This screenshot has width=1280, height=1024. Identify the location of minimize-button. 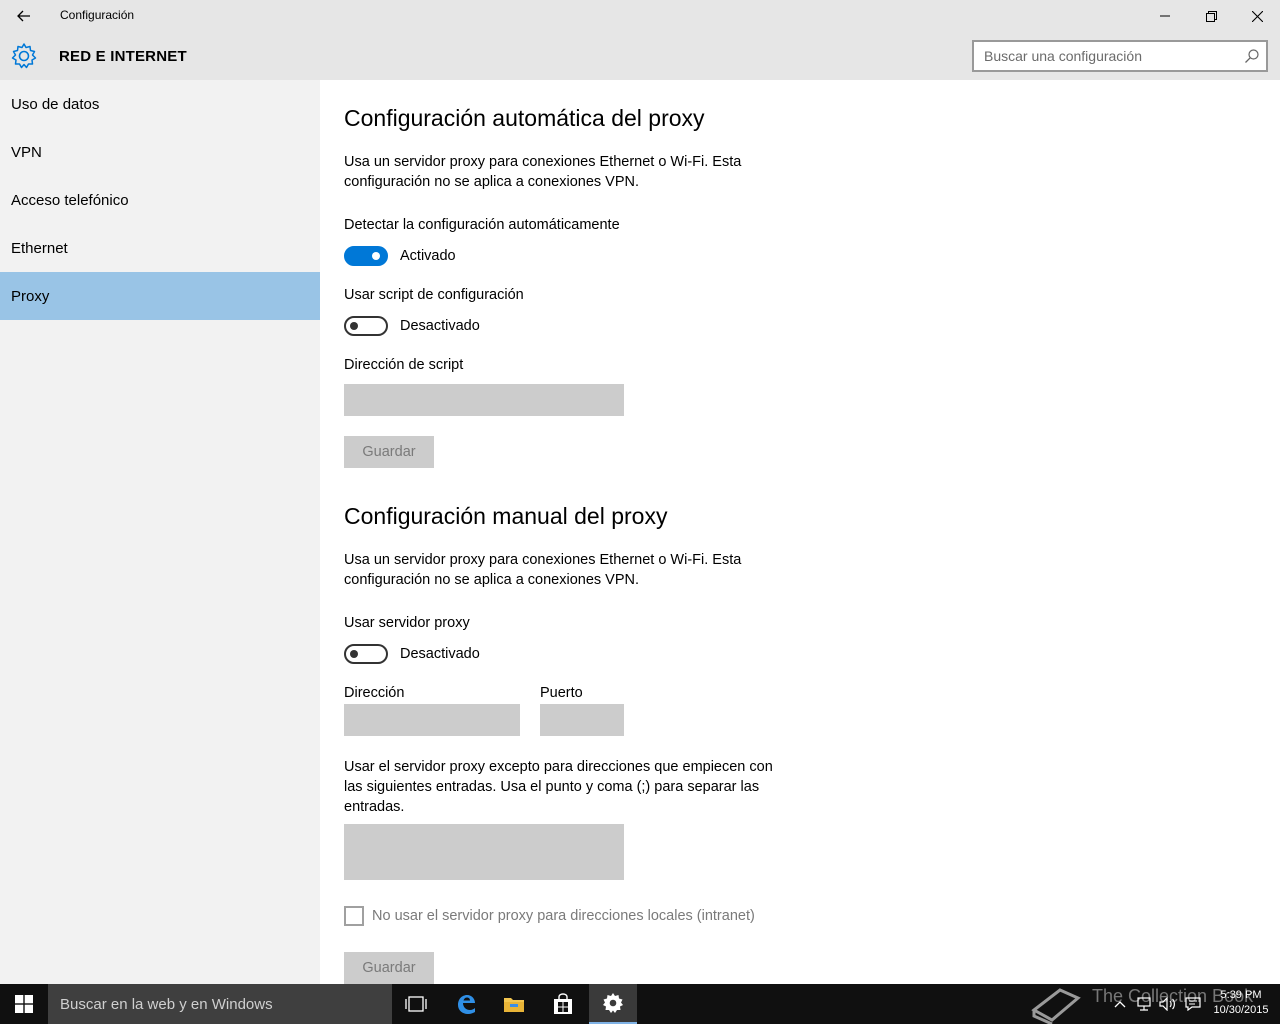
(1165, 16).